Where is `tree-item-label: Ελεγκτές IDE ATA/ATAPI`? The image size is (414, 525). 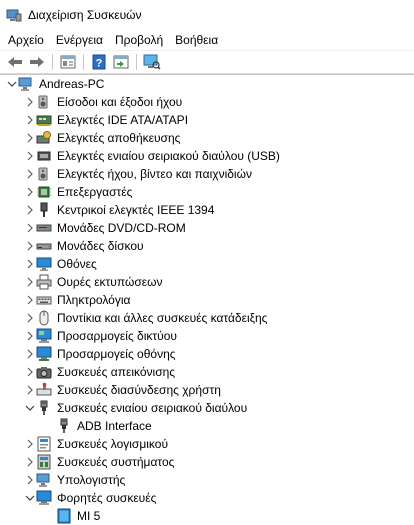
tree-item-label: Ελεγκτές IDE ATA/ATAPI is located at coordinates (123, 120).